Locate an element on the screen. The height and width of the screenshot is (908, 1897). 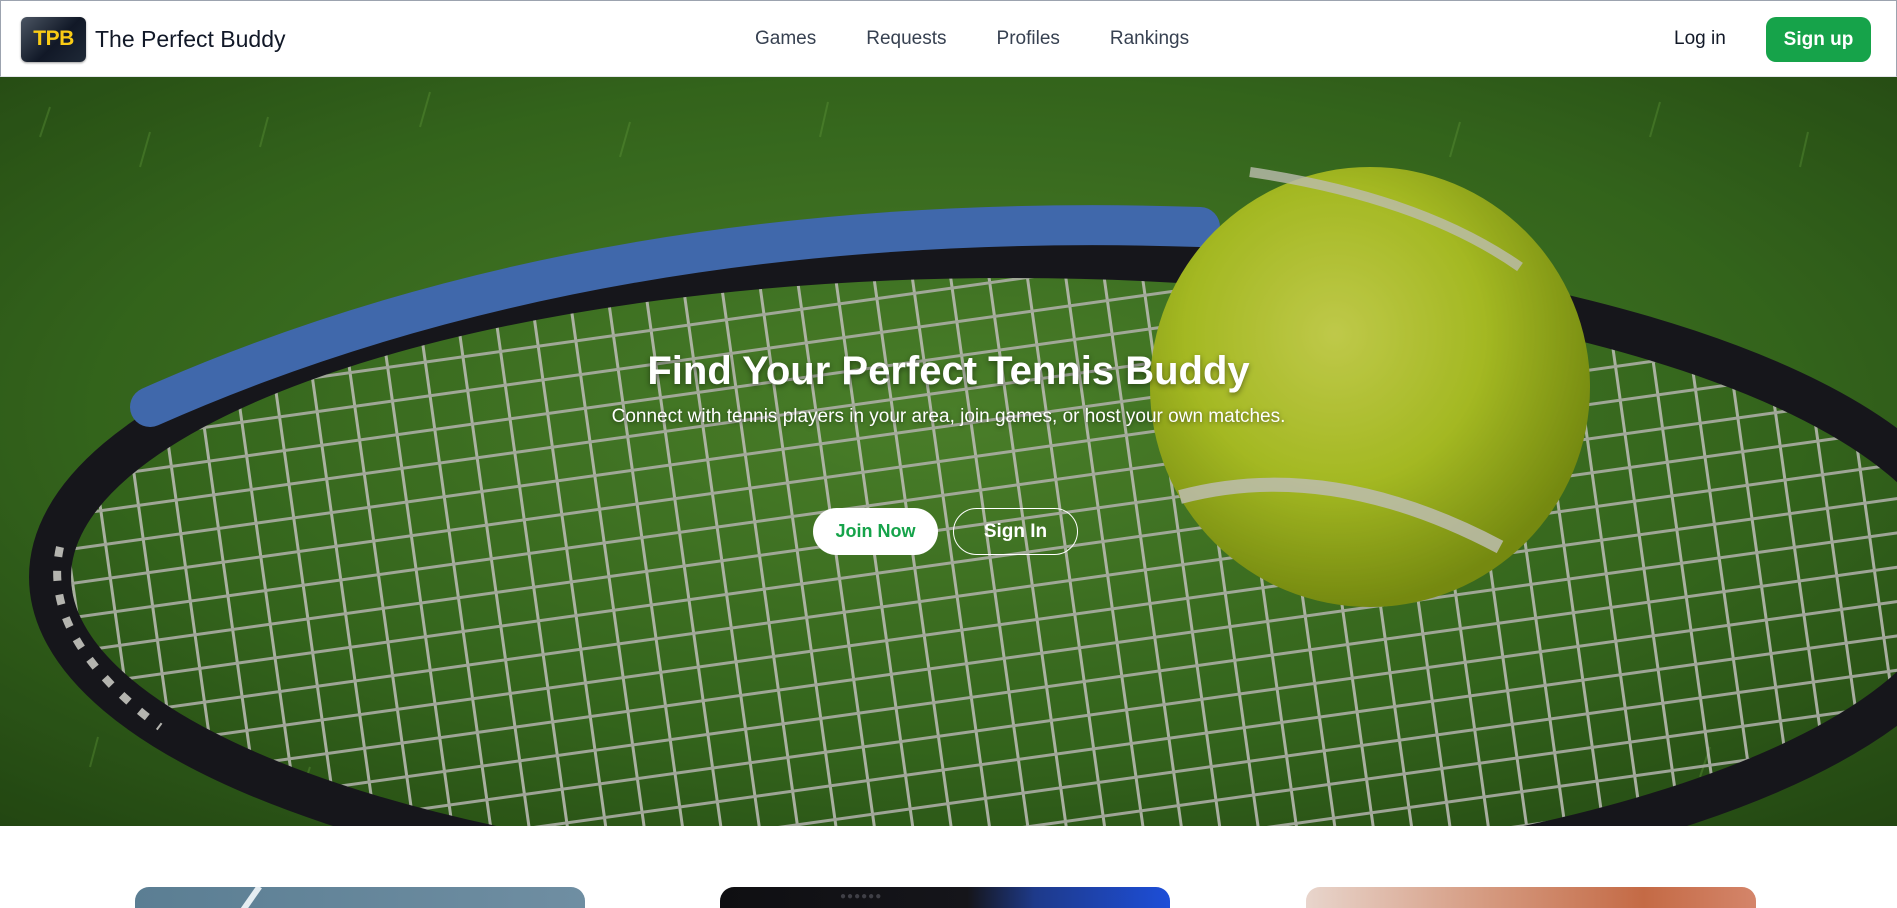
main-nav: Games Requests Profiles Rankings is located at coordinates (997, 39).